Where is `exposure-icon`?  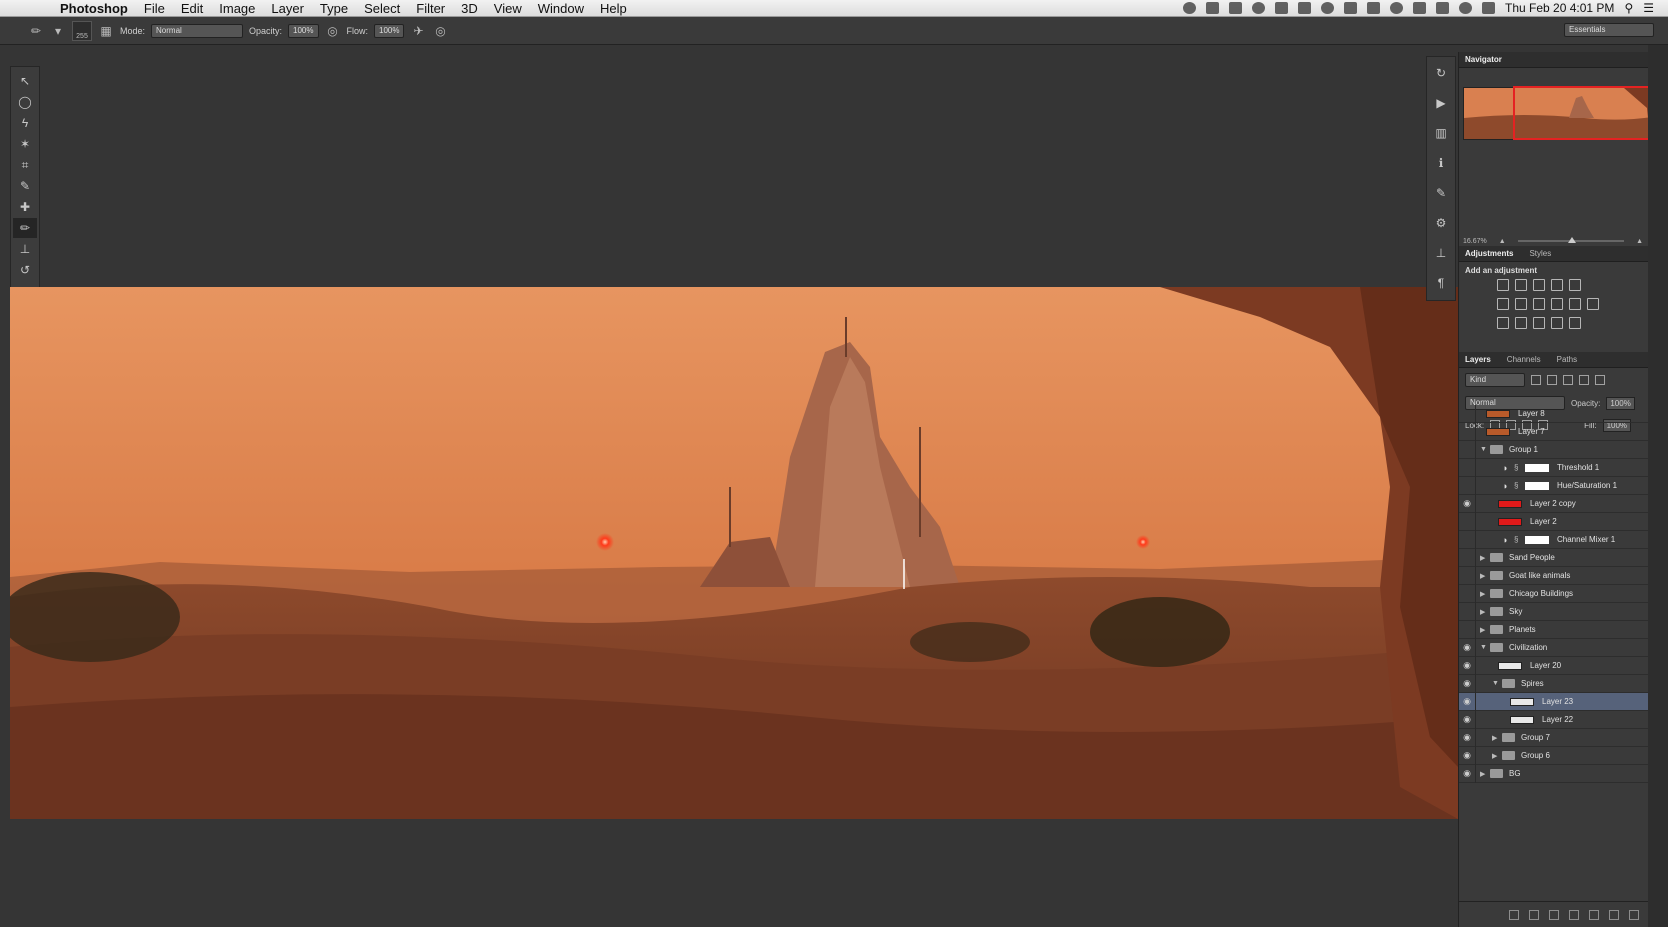
exposure-icon is located at coordinates (1557, 285).